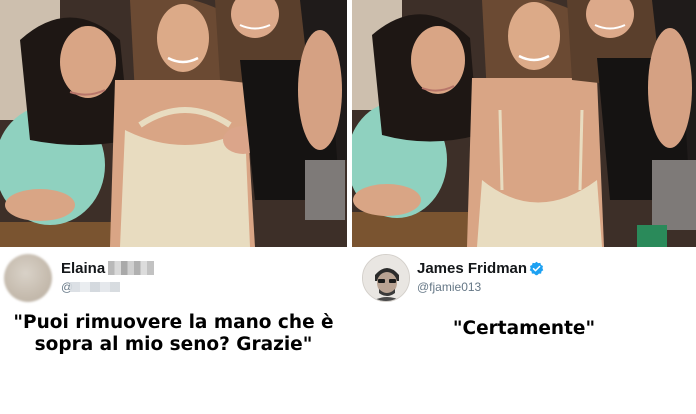  What do you see at coordinates (472, 268) in the screenshot?
I see `tweet-author-name: James Fridman` at bounding box center [472, 268].